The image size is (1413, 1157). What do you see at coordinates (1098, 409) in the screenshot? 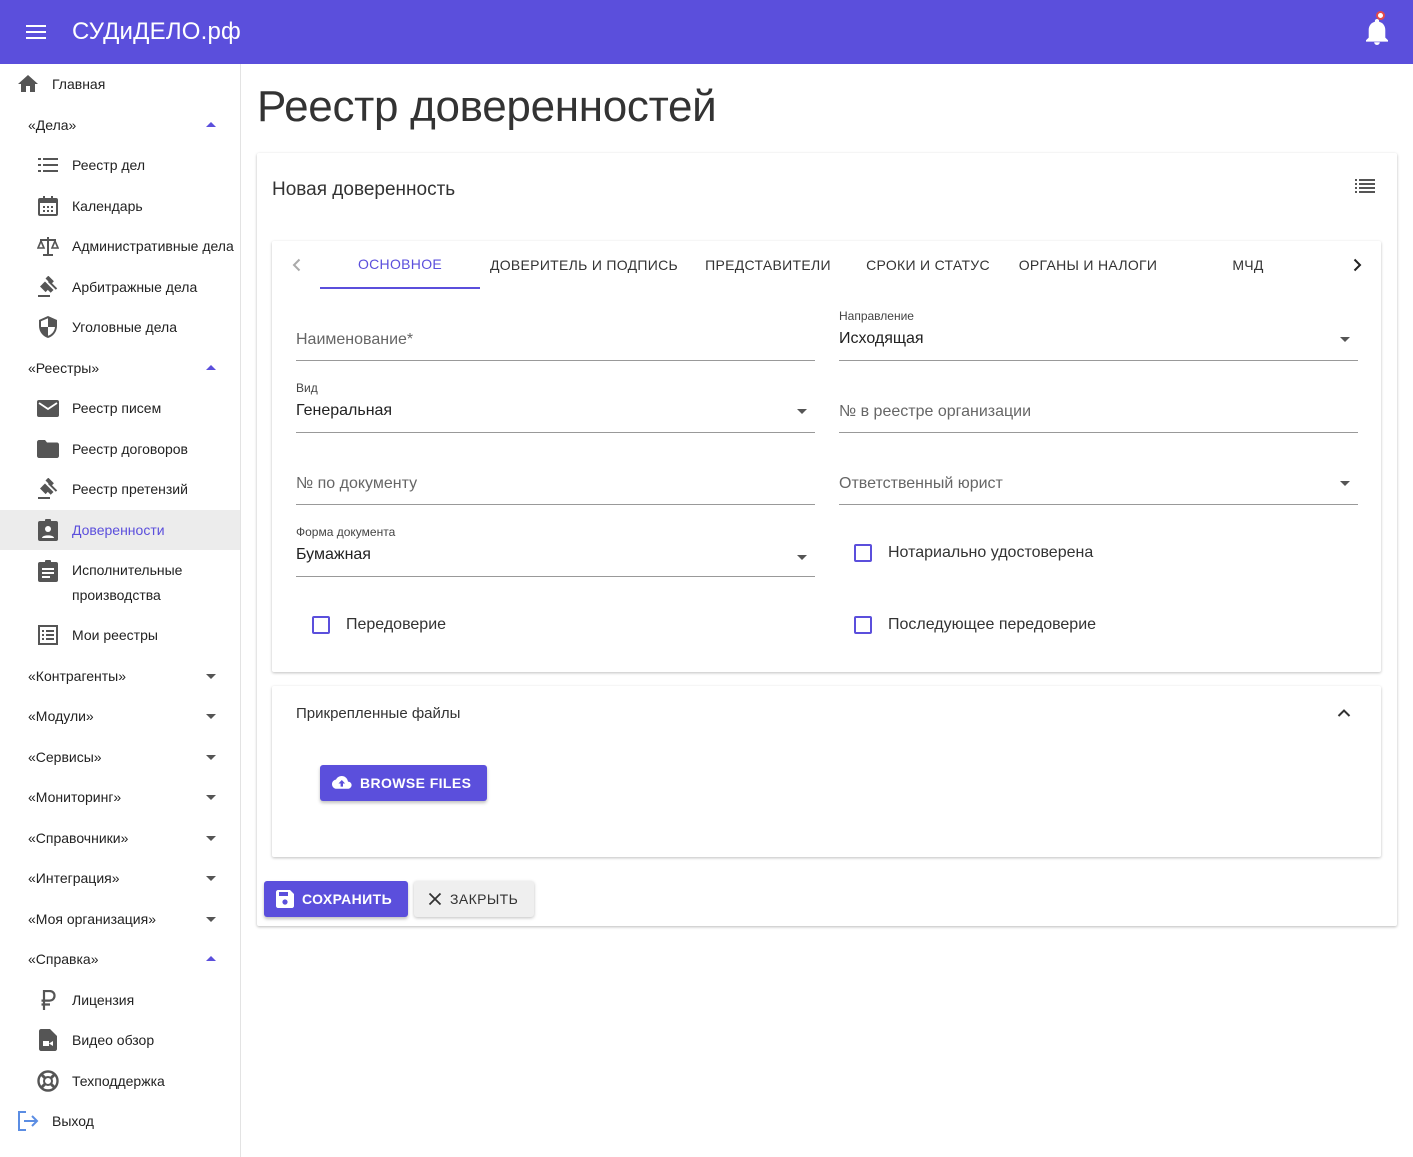
I see `org-registry-number-field: № в реестре организации` at bounding box center [1098, 409].